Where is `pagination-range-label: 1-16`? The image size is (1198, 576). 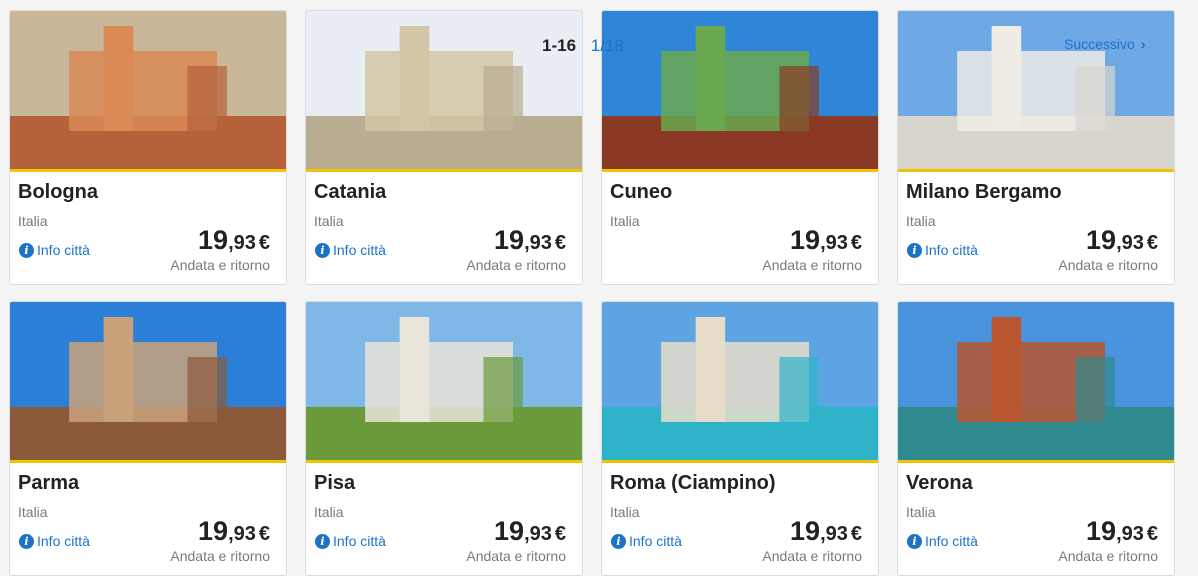 pagination-range-label: 1-16 is located at coordinates (559, 45).